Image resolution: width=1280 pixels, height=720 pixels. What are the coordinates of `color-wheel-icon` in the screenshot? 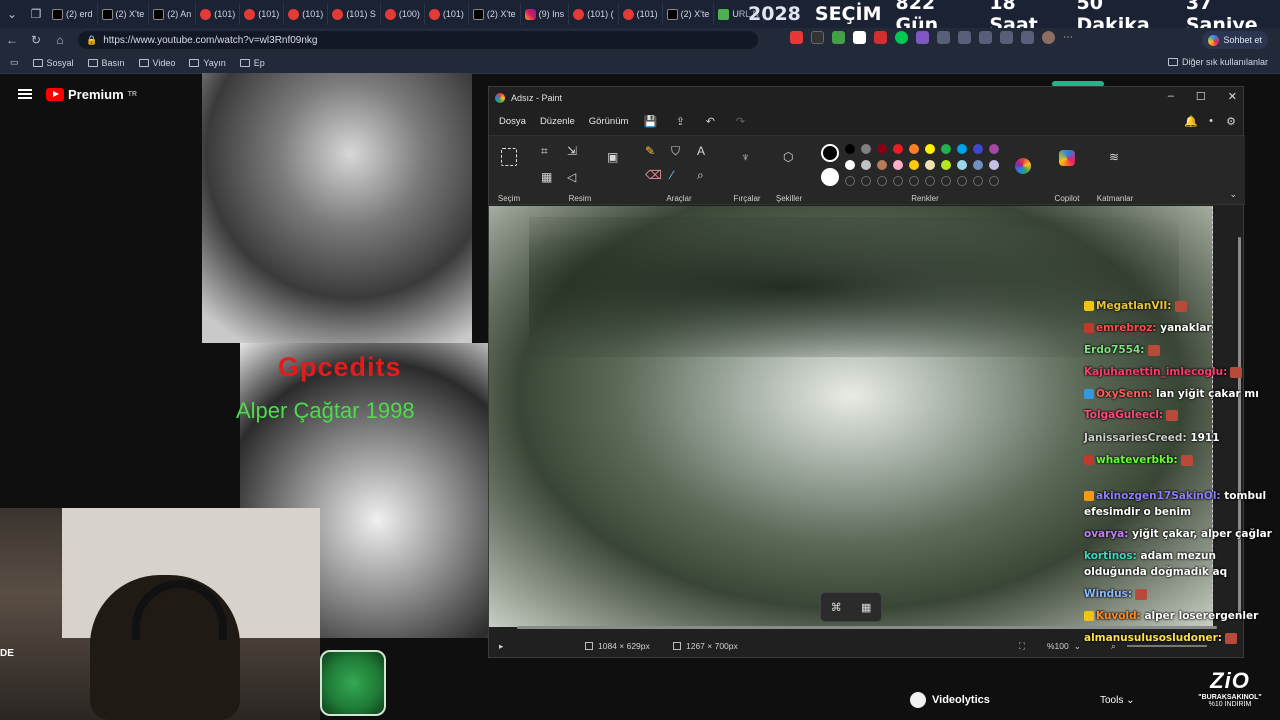 It's located at (1023, 166).